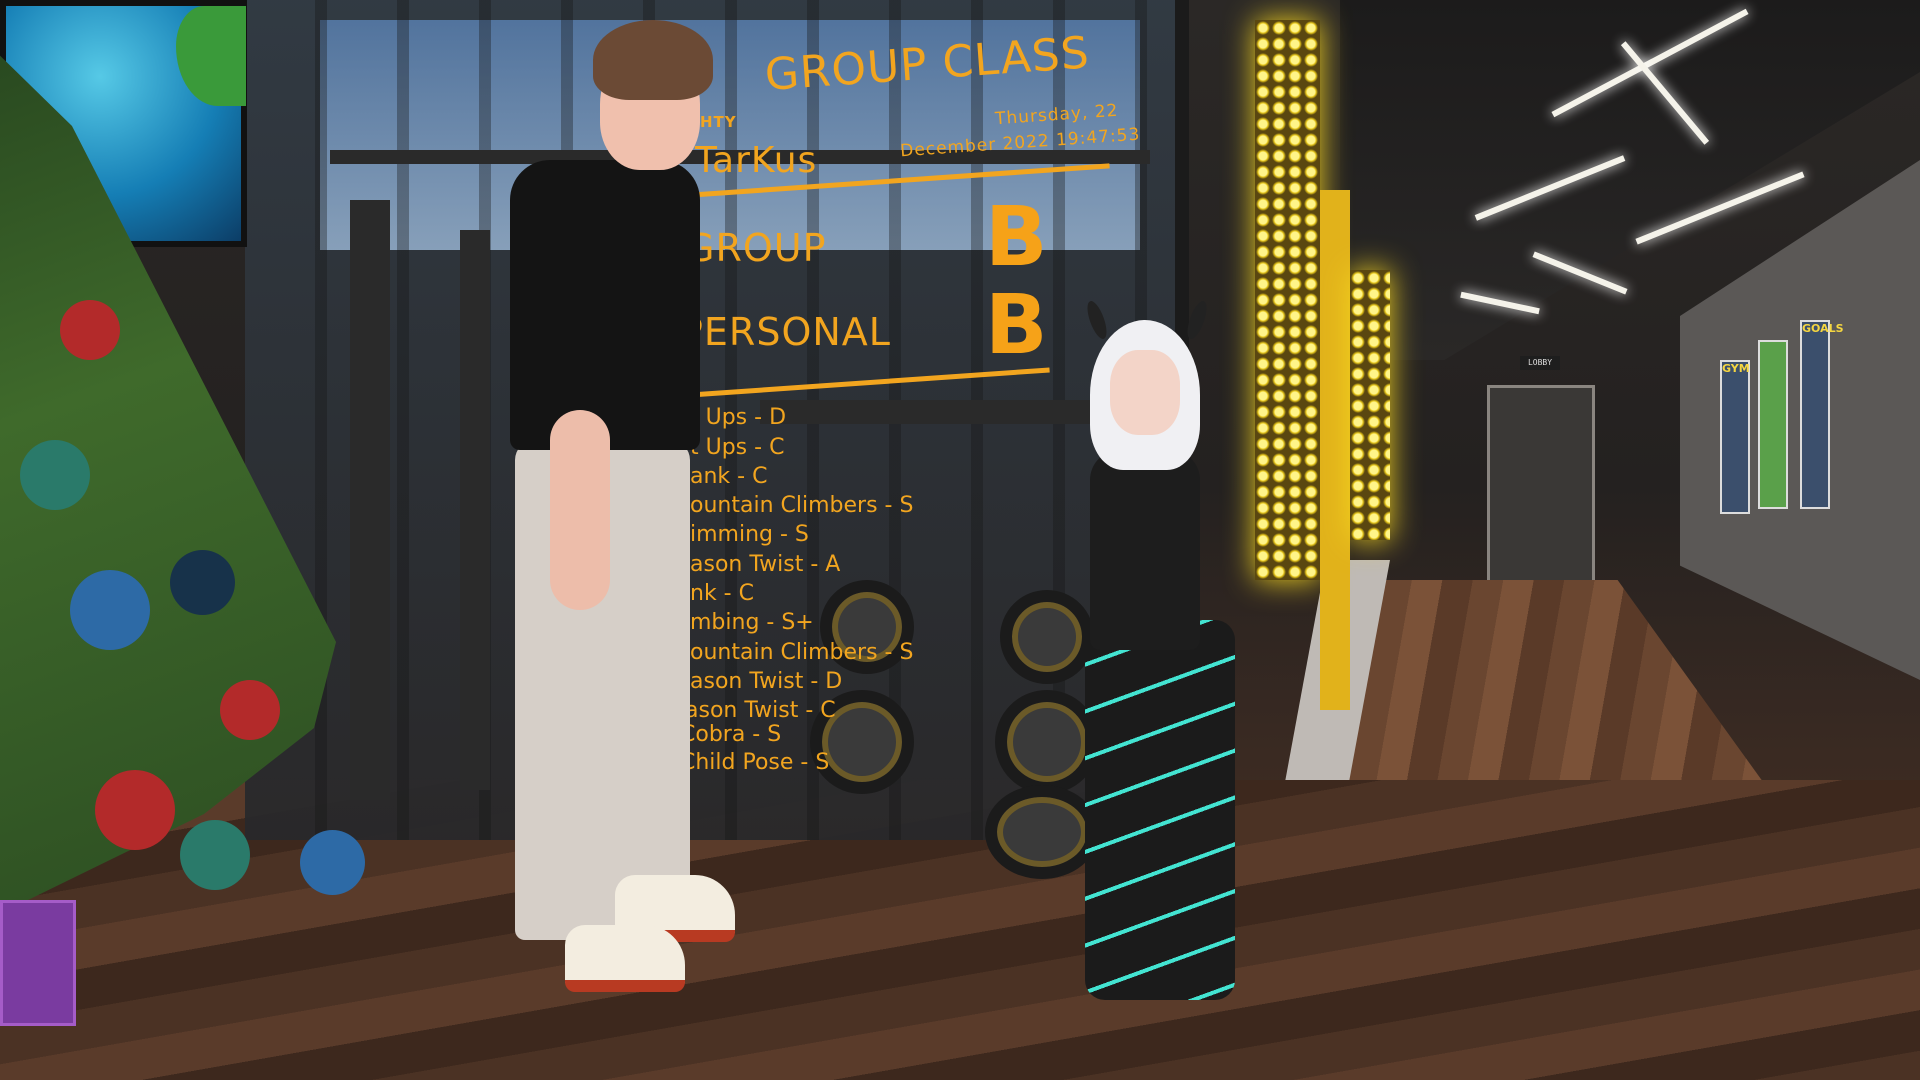 This screenshot has height=1080, width=1920. I want to click on avatar-hair, so click(653, 60).